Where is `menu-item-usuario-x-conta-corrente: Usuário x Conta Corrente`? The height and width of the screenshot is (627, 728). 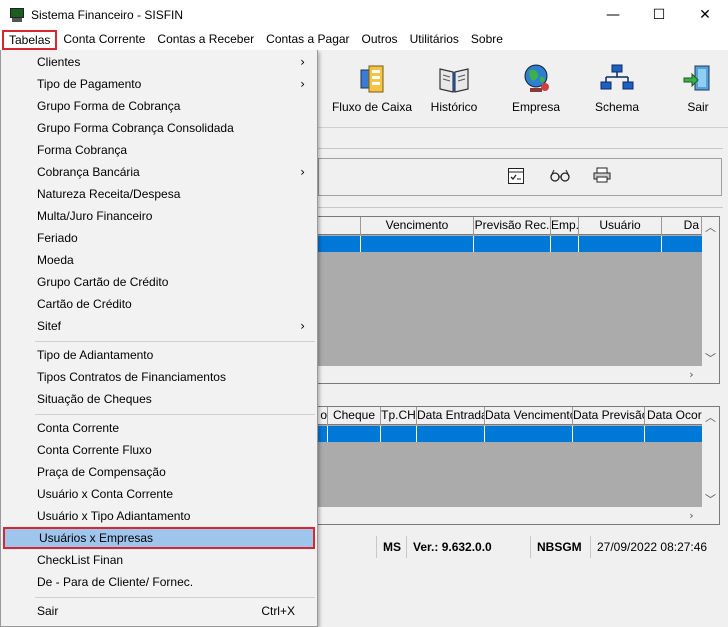 menu-item-usuario-x-conta-corrente: Usuário x Conta Corrente is located at coordinates (159, 494).